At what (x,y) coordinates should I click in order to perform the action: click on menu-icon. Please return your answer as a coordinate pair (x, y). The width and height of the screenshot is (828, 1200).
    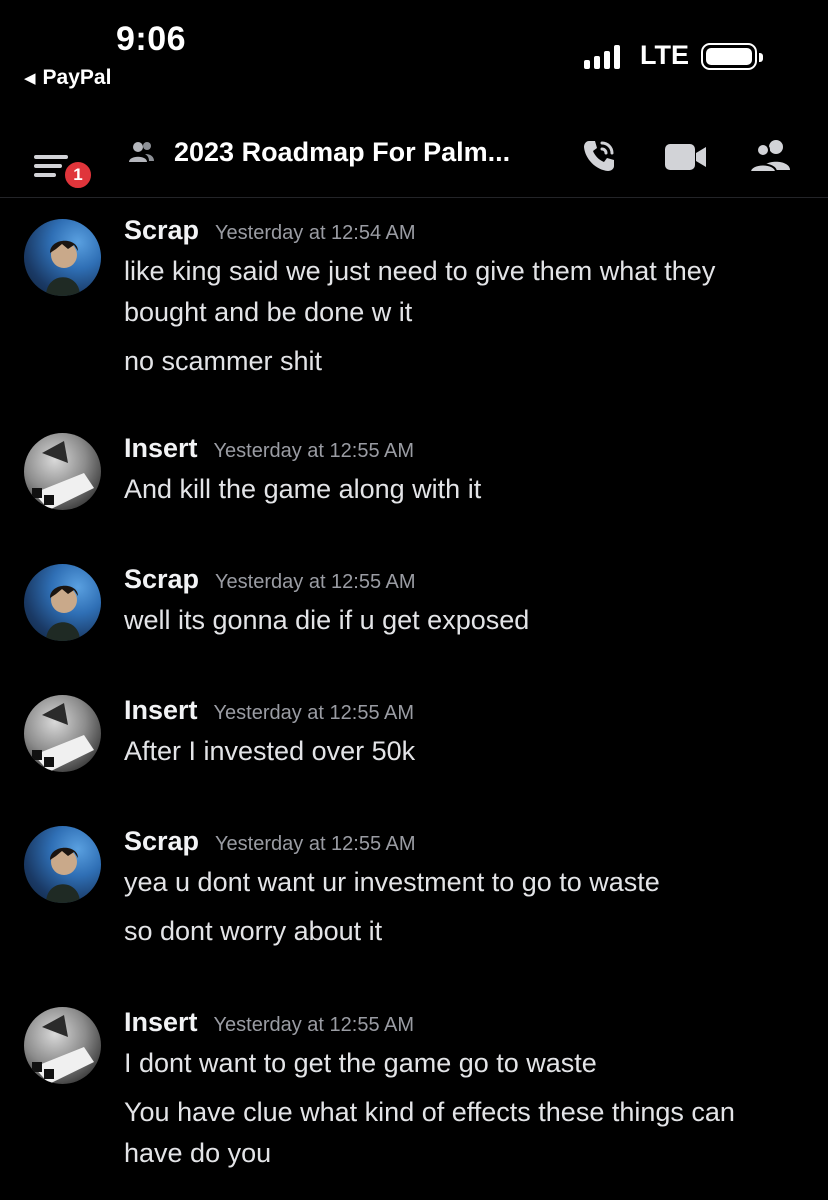
    Looking at the image, I should click on (51, 157).